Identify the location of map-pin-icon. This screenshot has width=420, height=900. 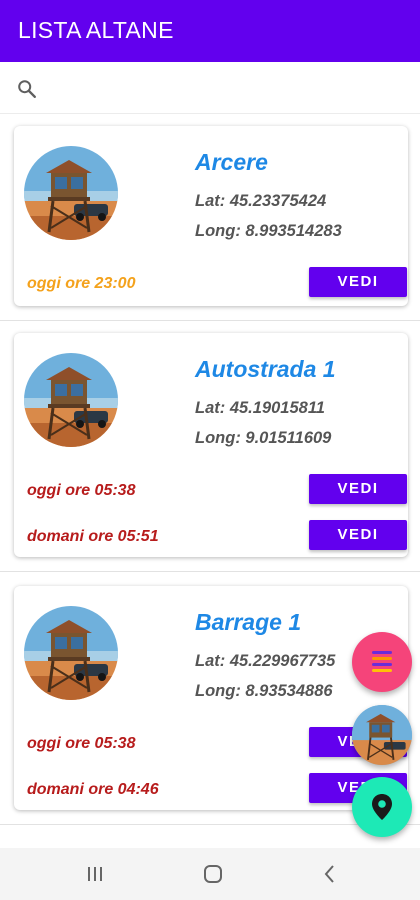
(382, 807).